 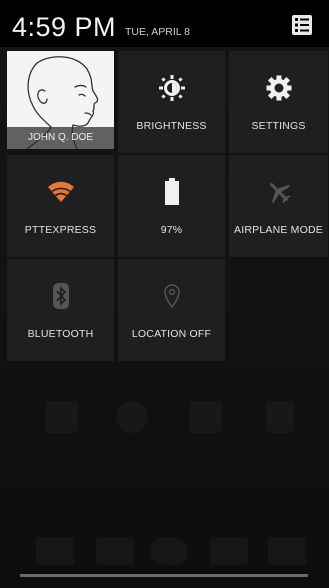 I want to click on battery-icon, so click(x=172, y=192).